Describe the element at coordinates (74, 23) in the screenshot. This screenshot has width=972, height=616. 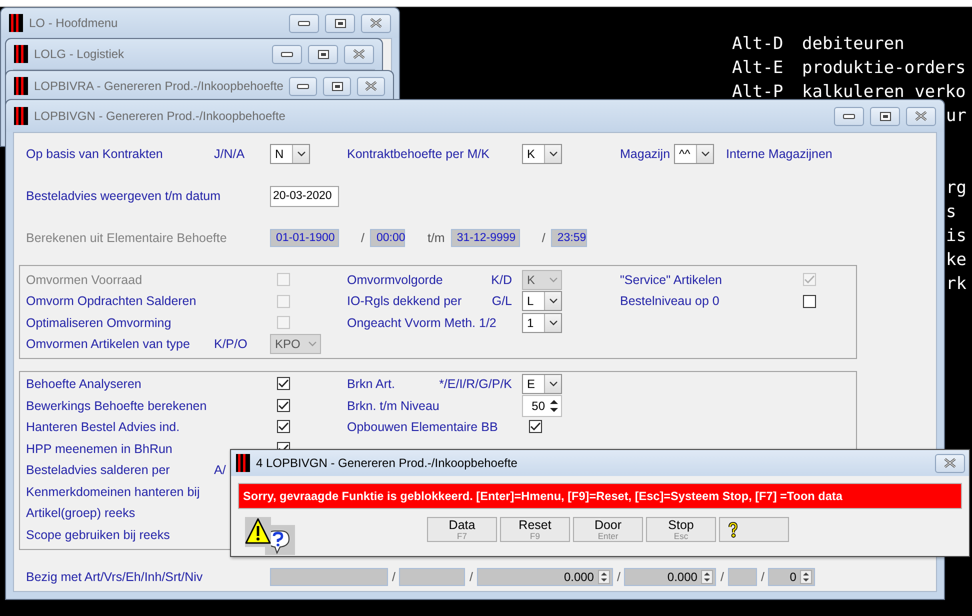
I see `window-title: LO - Hoofdmenu` at that location.